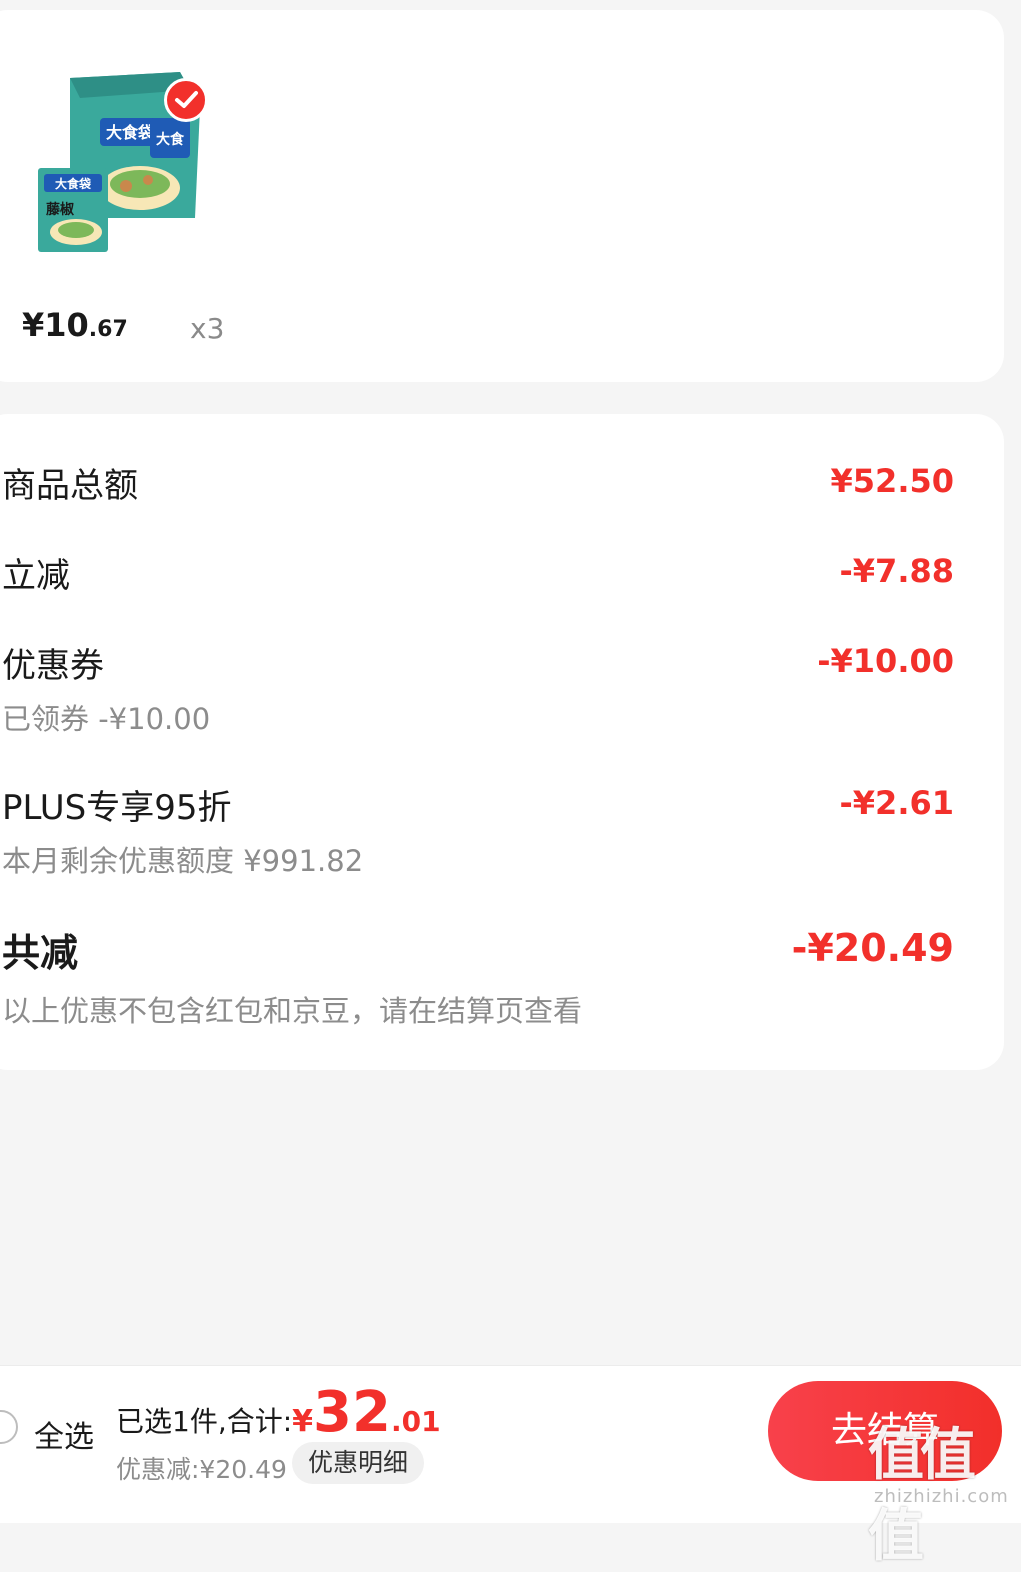  What do you see at coordinates (941, 1496) in the screenshot?
I see `watermark-url: zhizhizhi.com` at bounding box center [941, 1496].